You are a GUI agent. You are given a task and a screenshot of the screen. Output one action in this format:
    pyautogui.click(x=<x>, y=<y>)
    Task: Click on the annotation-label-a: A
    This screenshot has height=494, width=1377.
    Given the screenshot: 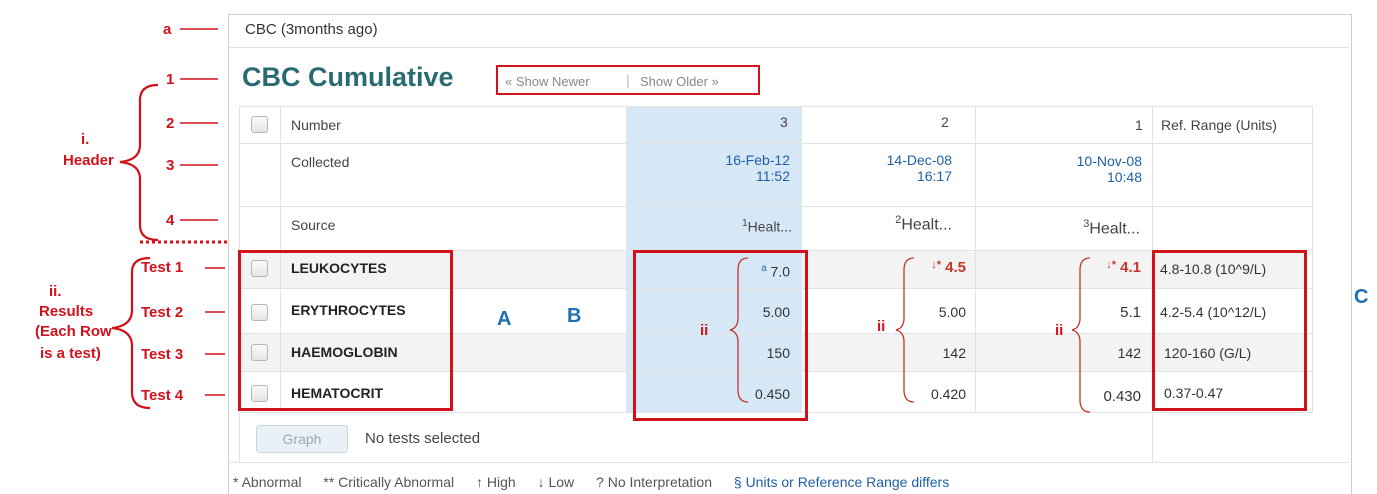 What is the action you would take?
    pyautogui.click(x=504, y=319)
    